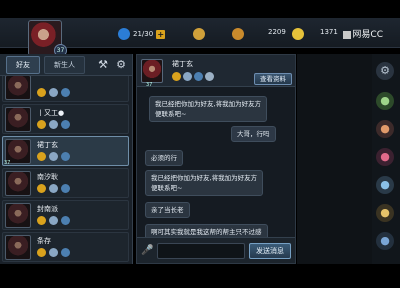 The image size is (400, 288). Describe the element at coordinates (334, 159) in the screenshot. I see `background-area` at that location.